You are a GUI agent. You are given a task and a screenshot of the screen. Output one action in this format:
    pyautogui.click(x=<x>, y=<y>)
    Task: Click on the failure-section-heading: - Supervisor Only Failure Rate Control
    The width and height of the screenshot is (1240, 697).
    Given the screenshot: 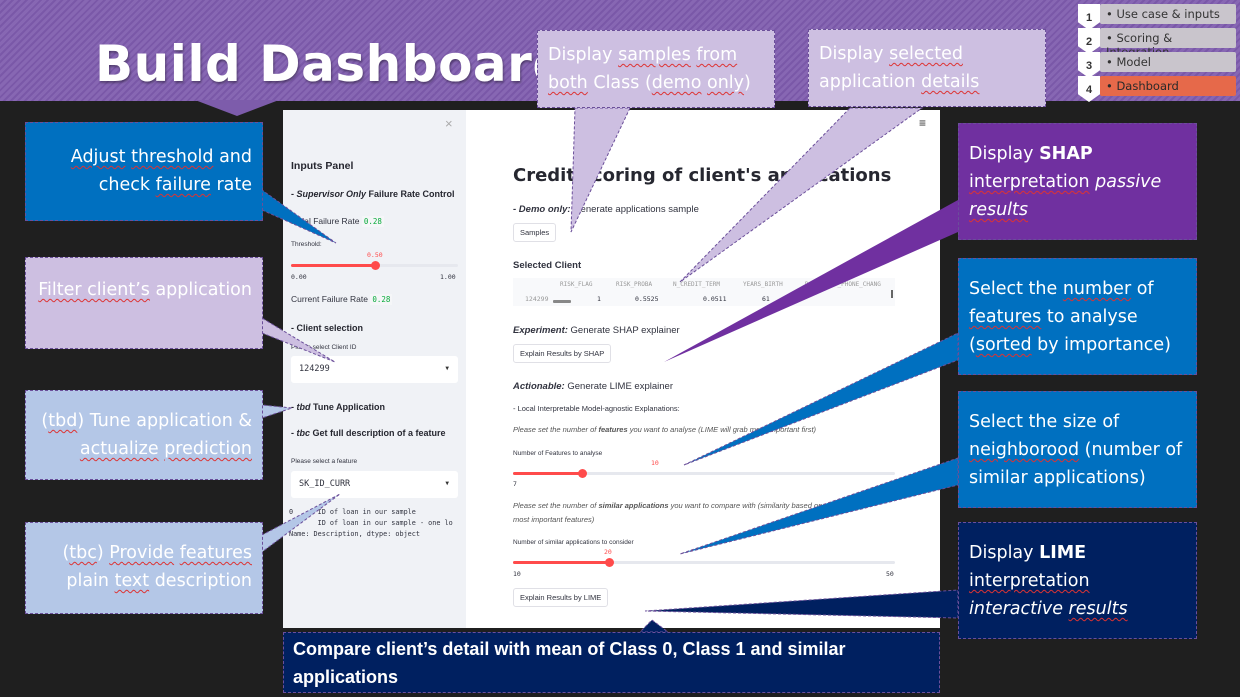 What is the action you would take?
    pyautogui.click(x=376, y=194)
    